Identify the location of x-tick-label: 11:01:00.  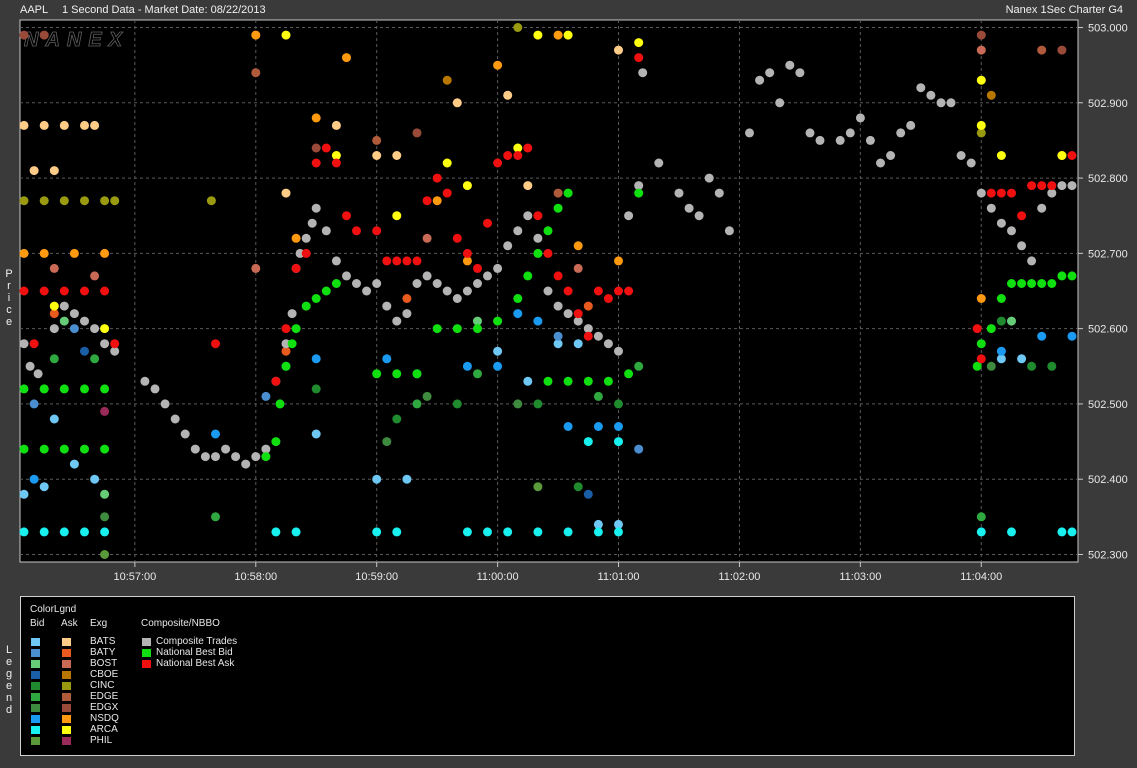
(619, 577).